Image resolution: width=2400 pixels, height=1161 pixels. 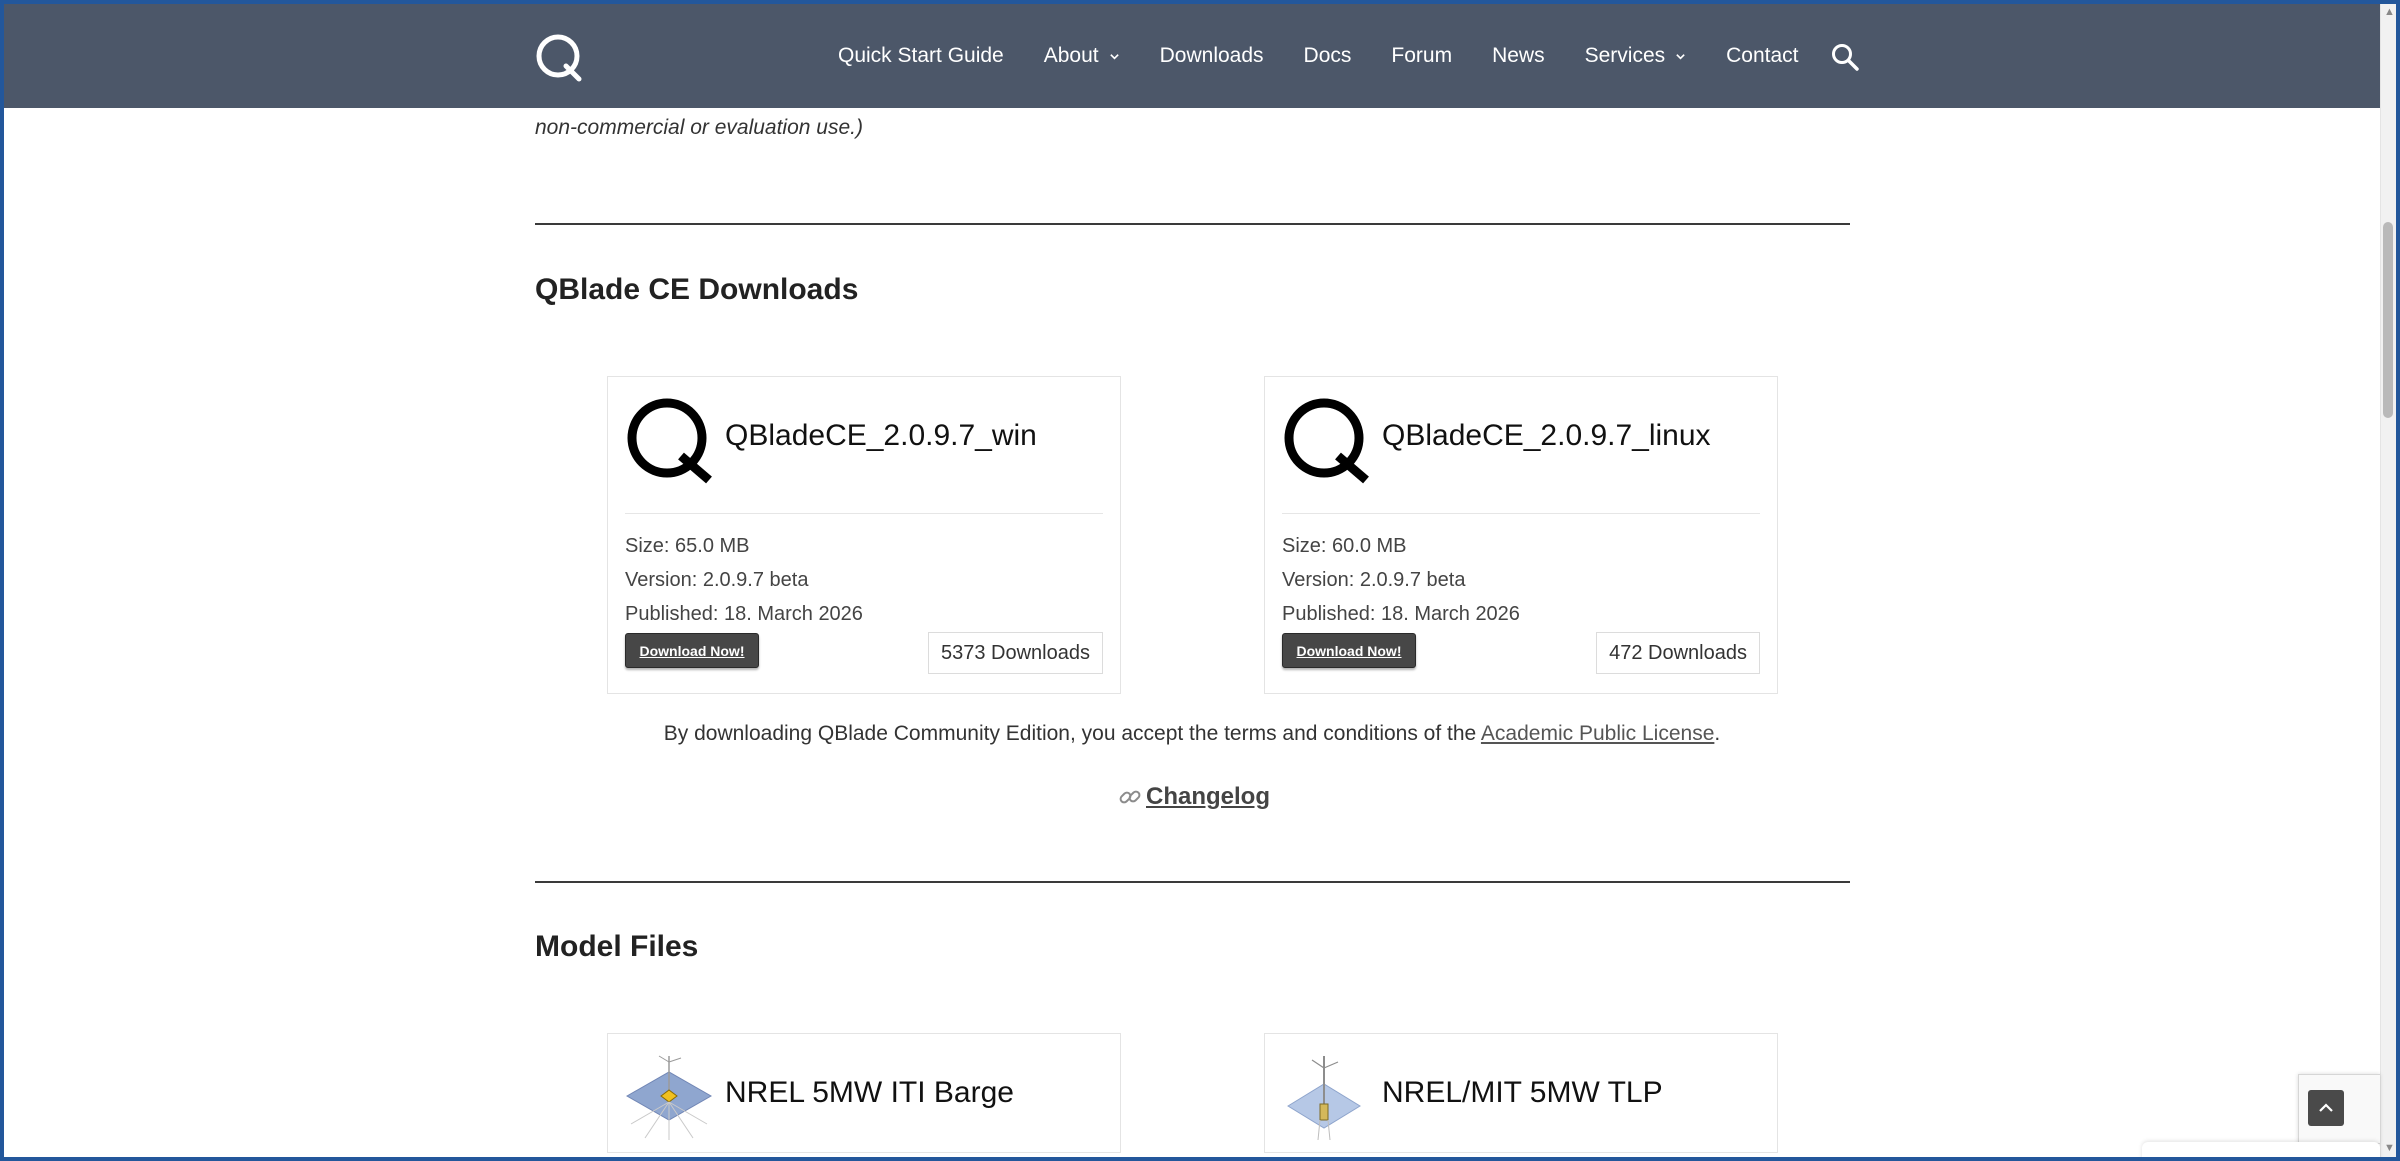 I want to click on changelog-label: Changelog, so click(x=1208, y=796).